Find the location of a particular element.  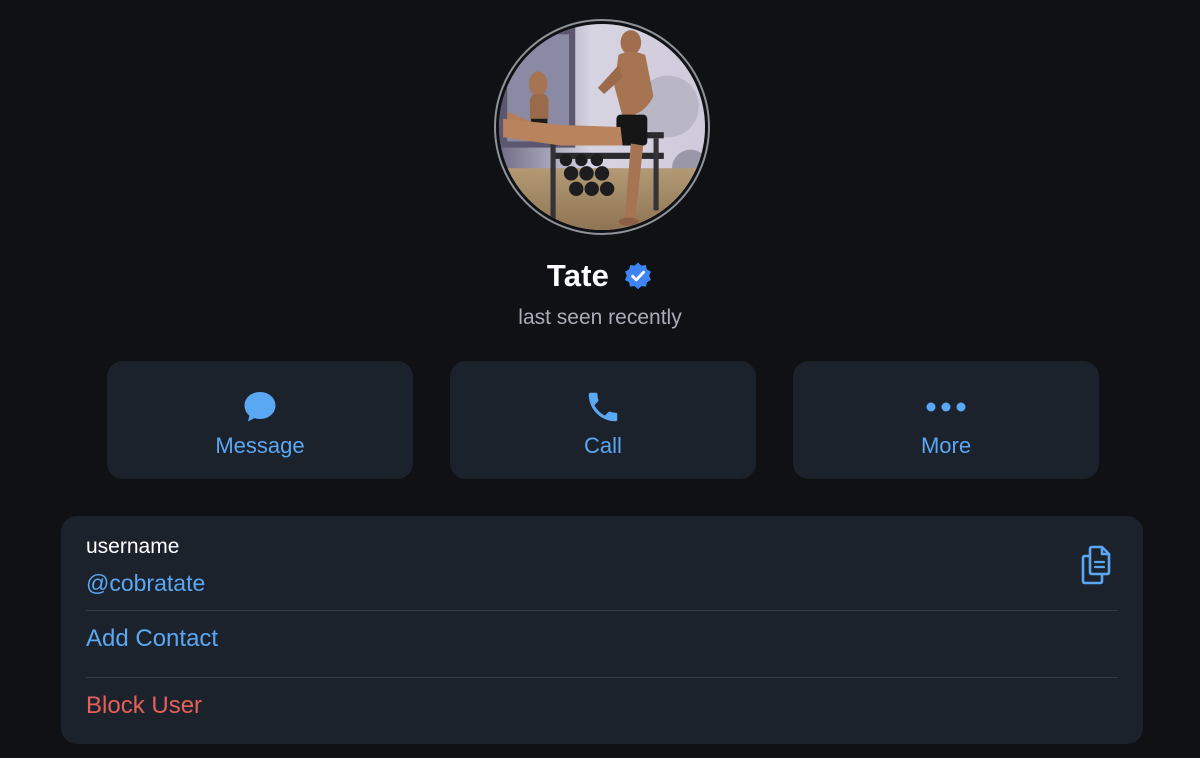

call-button: Call is located at coordinates (603, 420).